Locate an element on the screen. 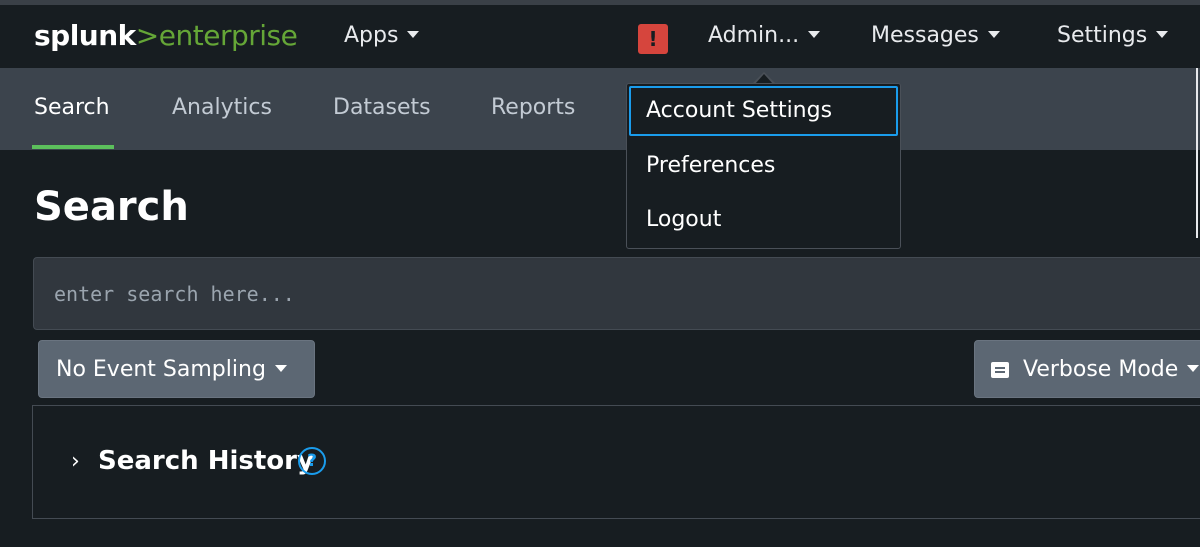 The image size is (1200, 547). settings-menu: Settings is located at coordinates (1113, 36).